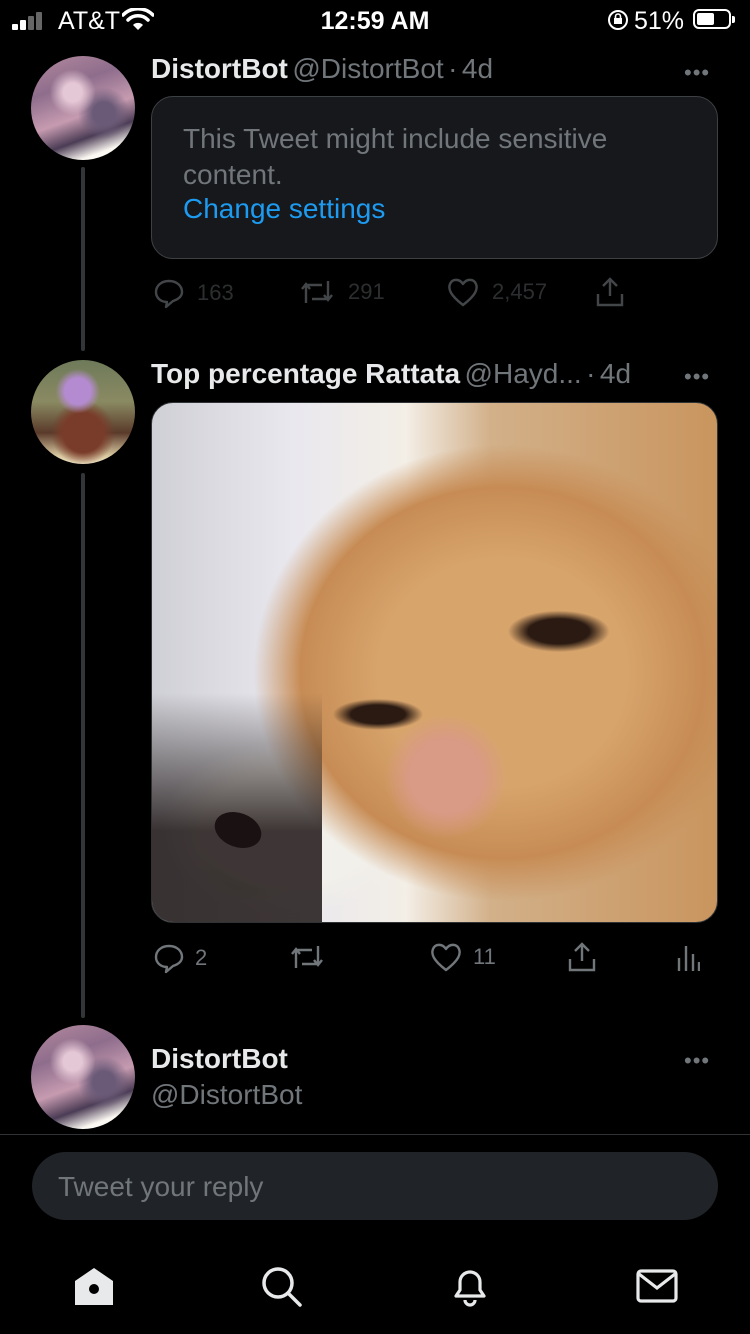  I want to click on tab-search, so click(281, 1286).